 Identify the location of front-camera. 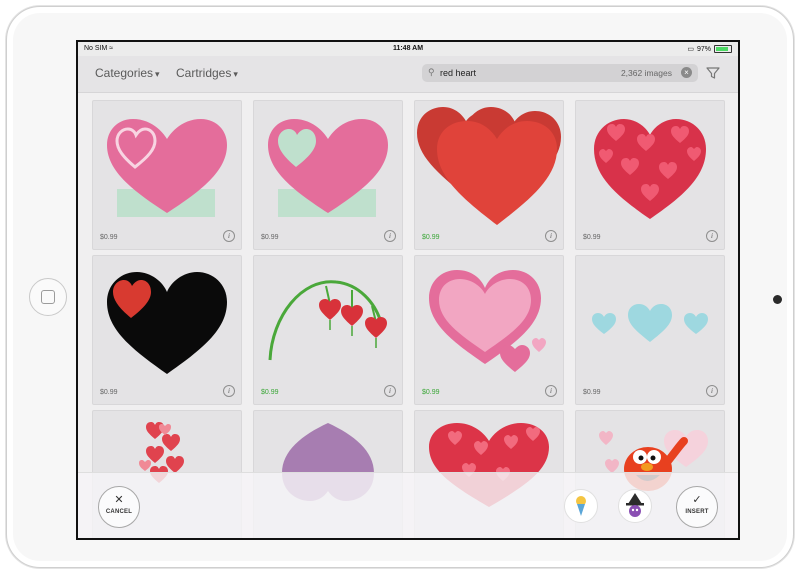
(777, 299).